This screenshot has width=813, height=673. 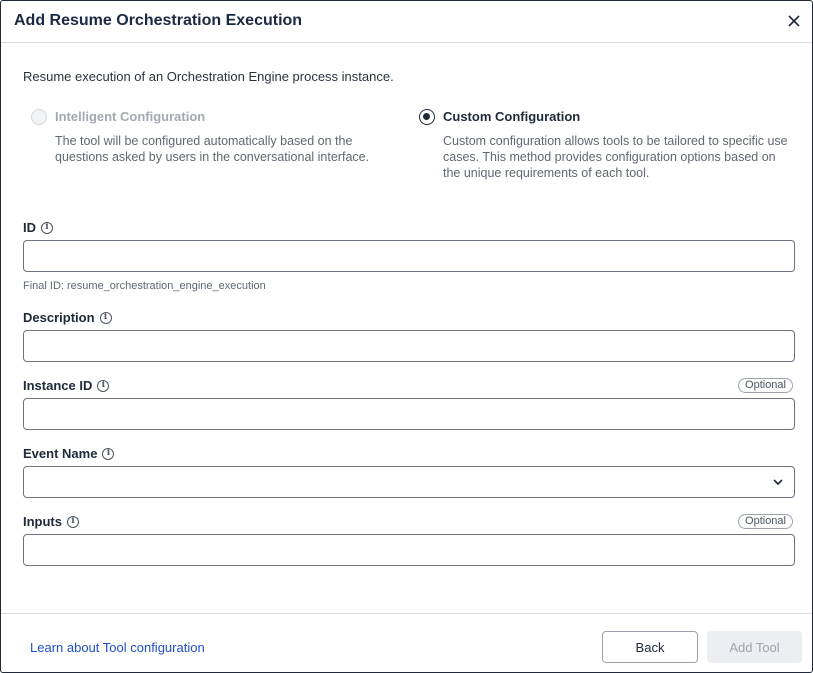 I want to click on id-input, so click(x=409, y=256).